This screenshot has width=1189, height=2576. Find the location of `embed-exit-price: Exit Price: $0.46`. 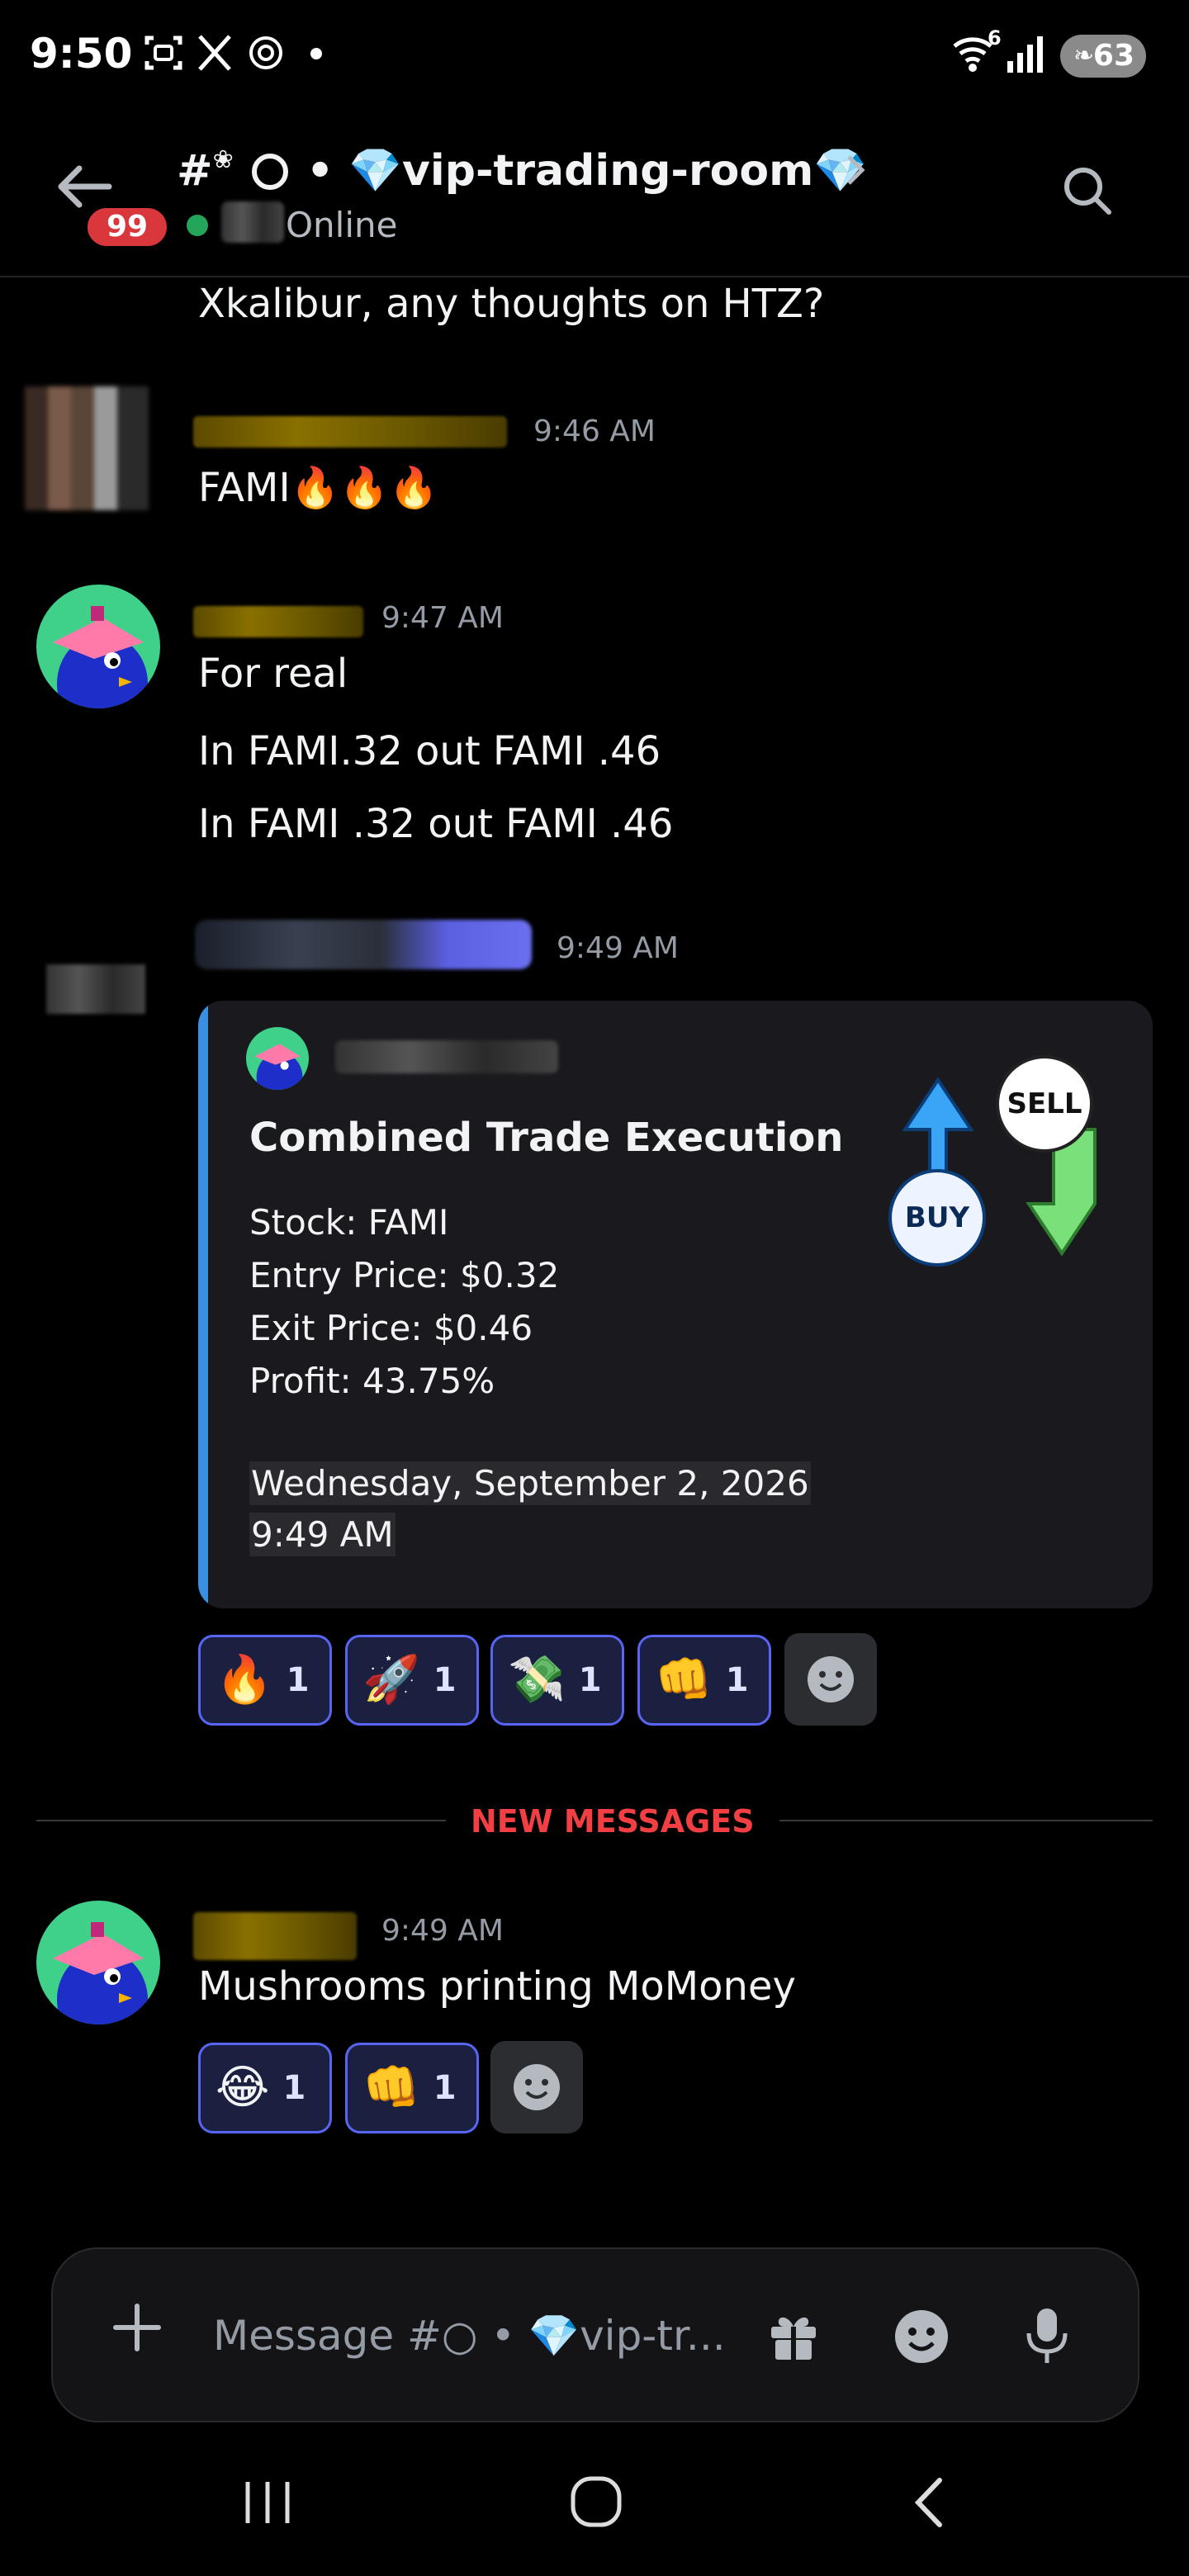

embed-exit-price: Exit Price: $0.46 is located at coordinates (391, 1328).